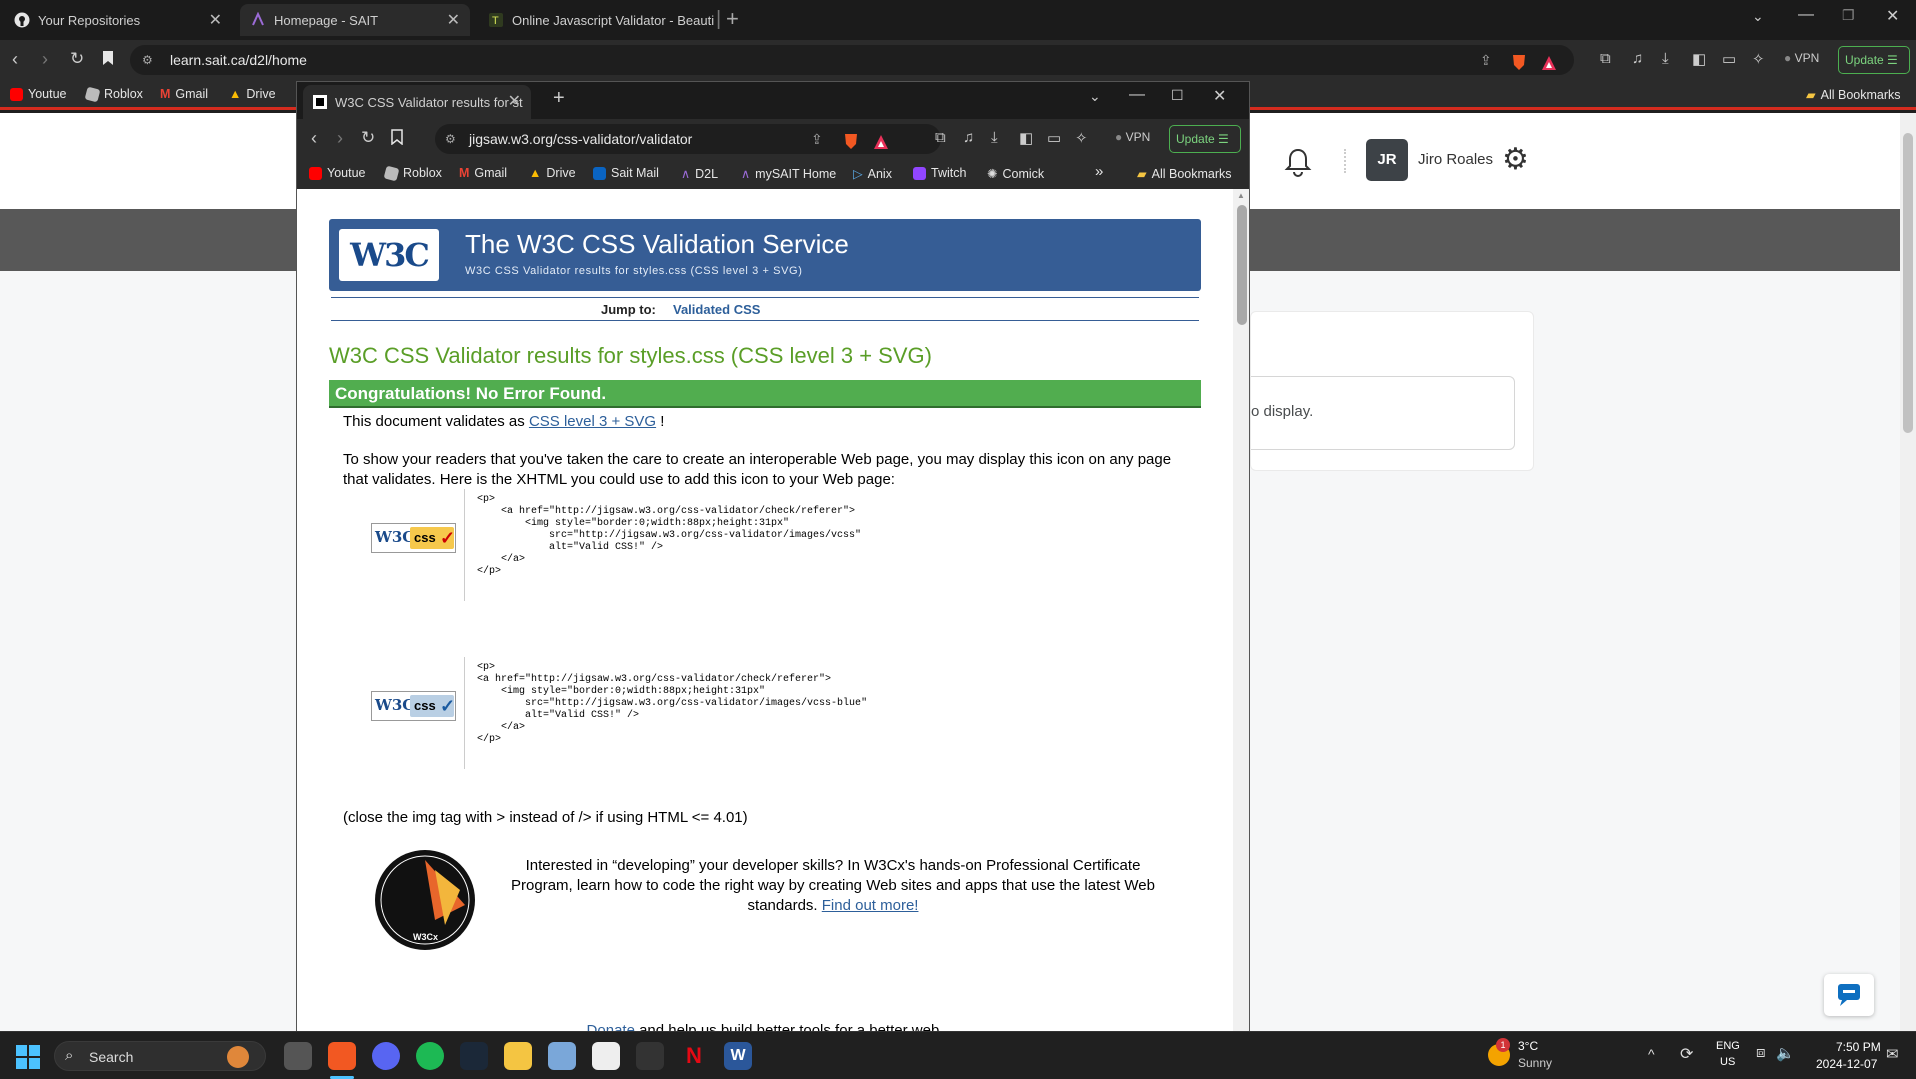 This screenshot has height=1079, width=1916. I want to click on css-level-link: CSS level 3 + SVG, so click(592, 421).